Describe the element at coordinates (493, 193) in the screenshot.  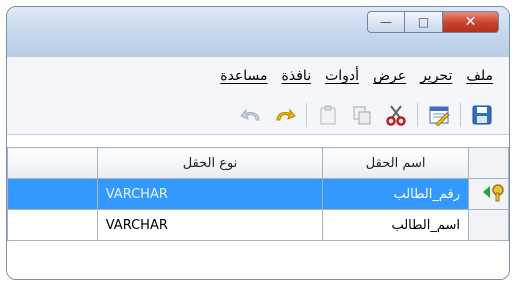
I see `primary-key-icon` at that location.